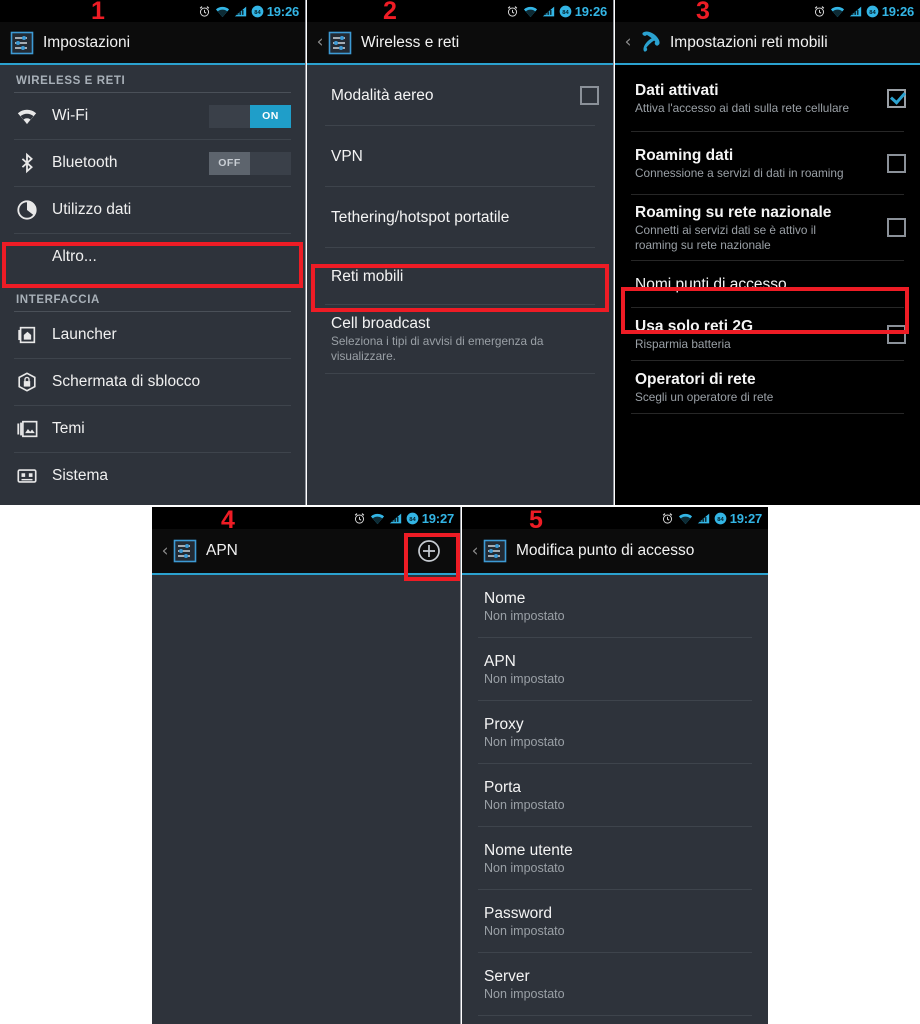  I want to click on step-number-4: 4, so click(228, 520).